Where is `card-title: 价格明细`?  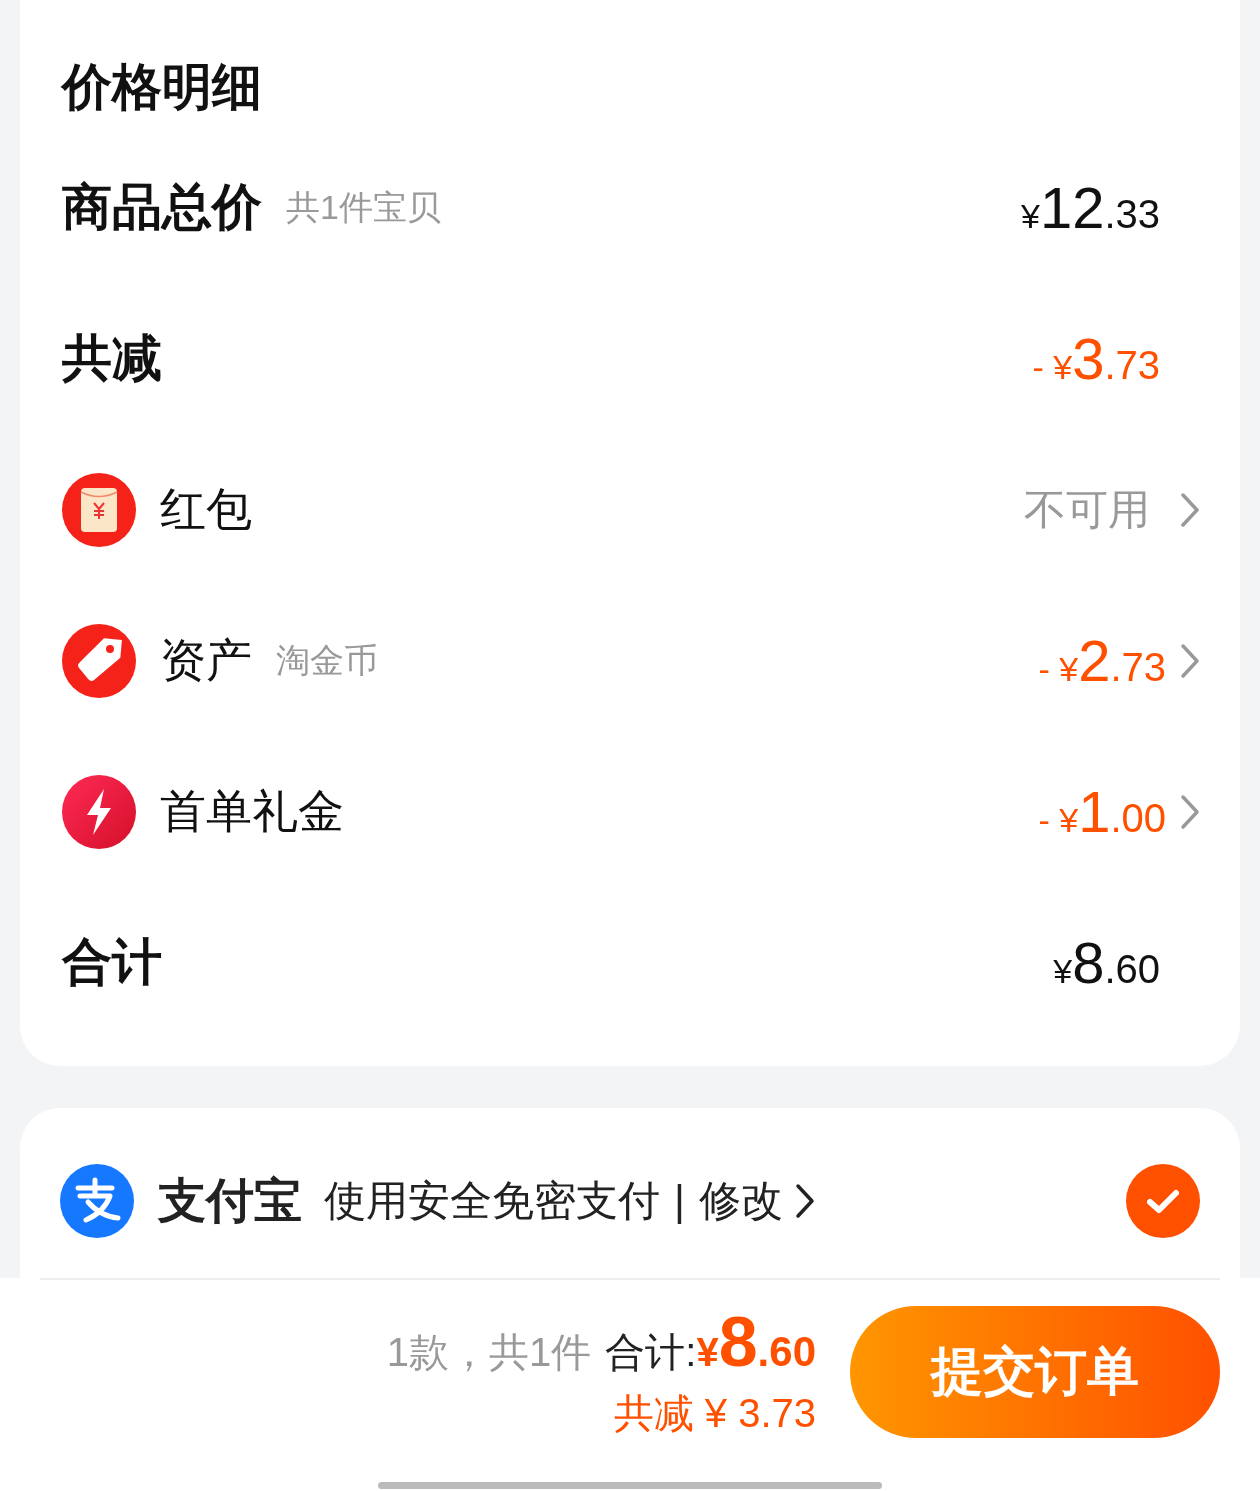
card-title: 价格明细 is located at coordinates (162, 87).